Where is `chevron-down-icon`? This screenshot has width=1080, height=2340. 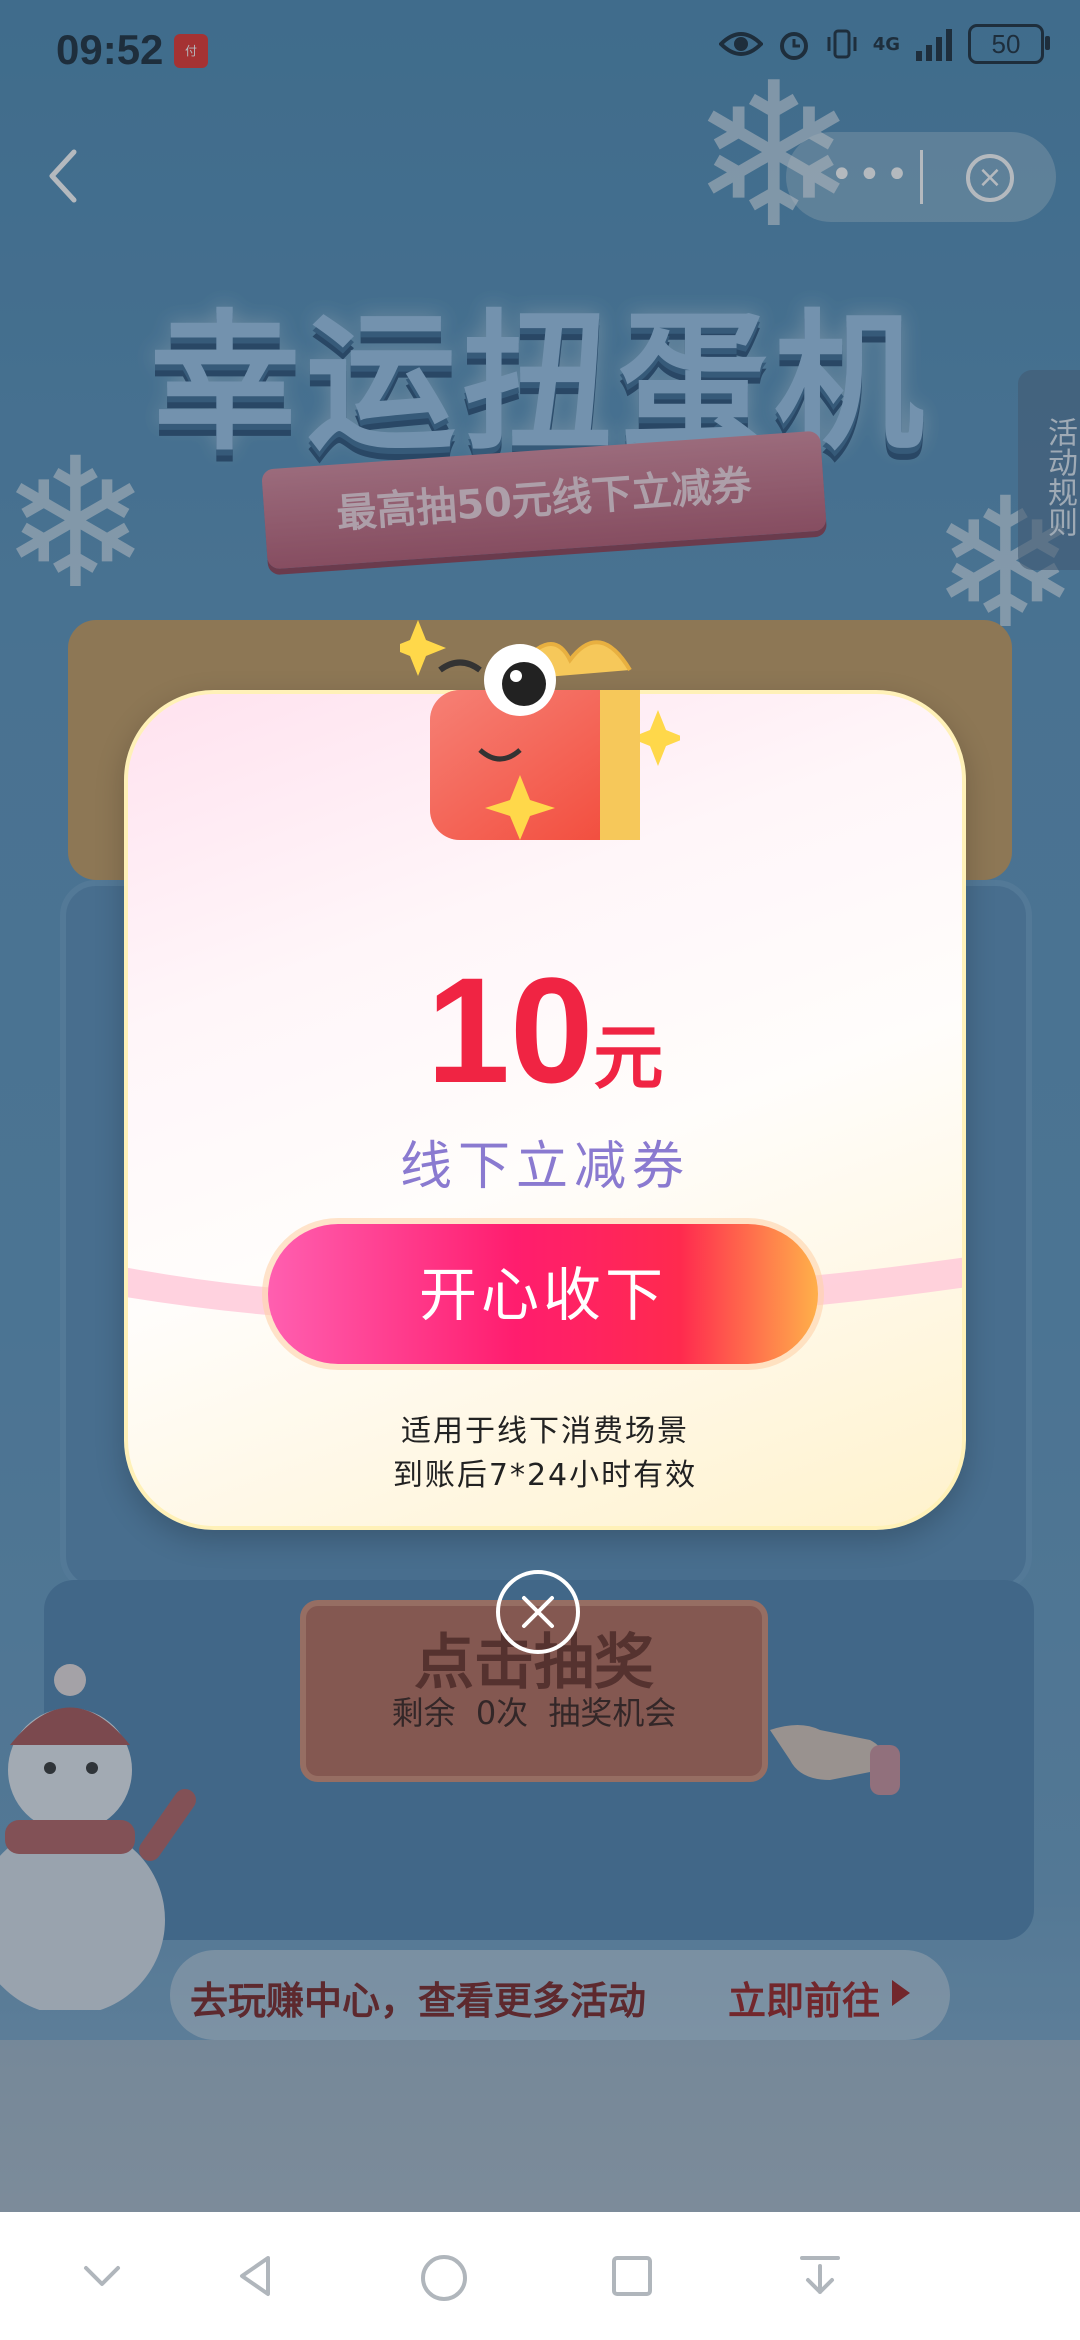
chevron-down-icon is located at coordinates (102, 2276).